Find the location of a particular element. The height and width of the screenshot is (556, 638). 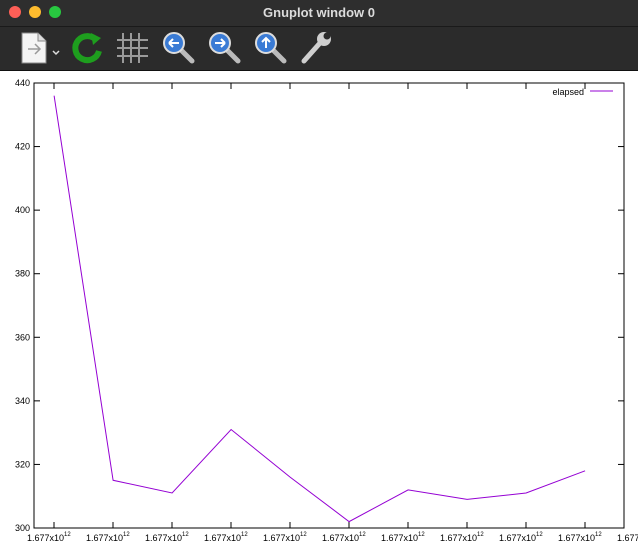

replot-button is located at coordinates (87, 48).